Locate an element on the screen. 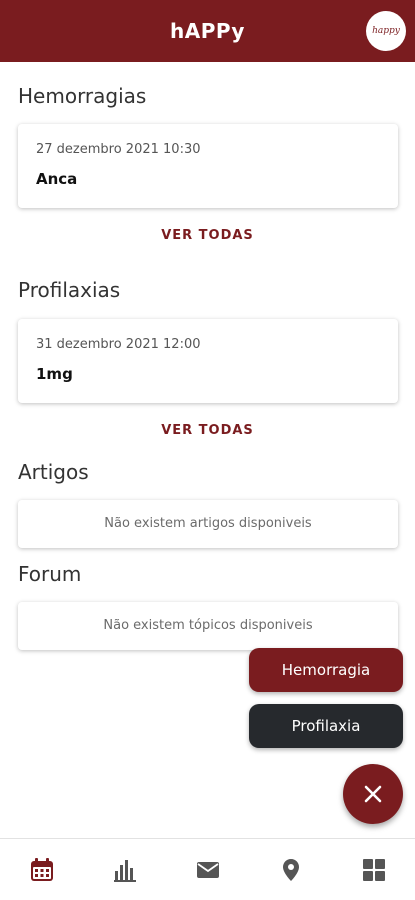 The image size is (415, 900). nav-calendar is located at coordinates (42, 870).